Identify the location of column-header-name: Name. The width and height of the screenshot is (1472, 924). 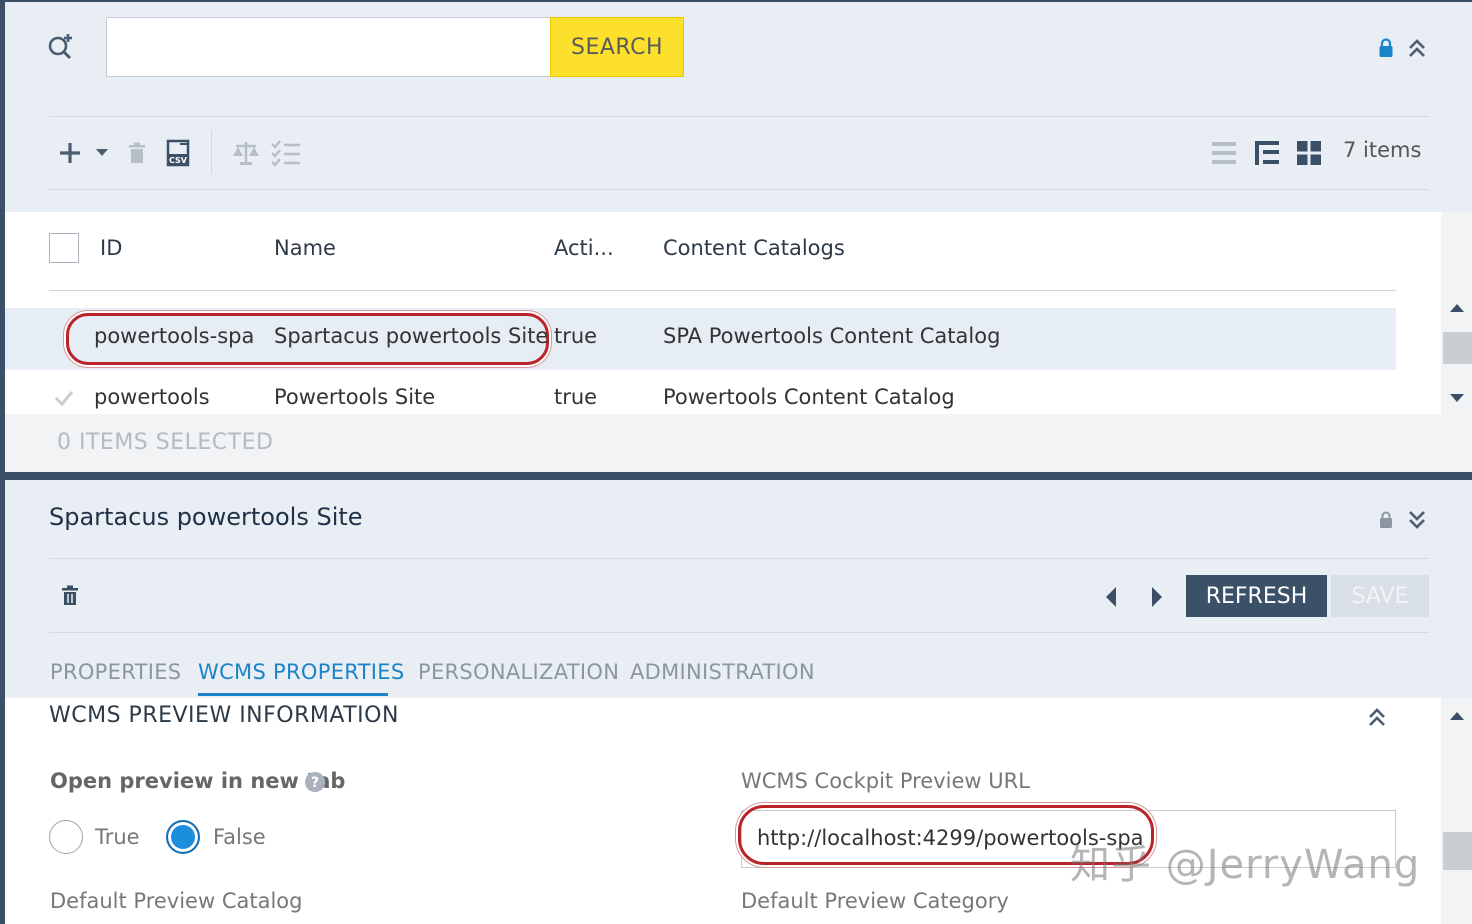
(305, 248).